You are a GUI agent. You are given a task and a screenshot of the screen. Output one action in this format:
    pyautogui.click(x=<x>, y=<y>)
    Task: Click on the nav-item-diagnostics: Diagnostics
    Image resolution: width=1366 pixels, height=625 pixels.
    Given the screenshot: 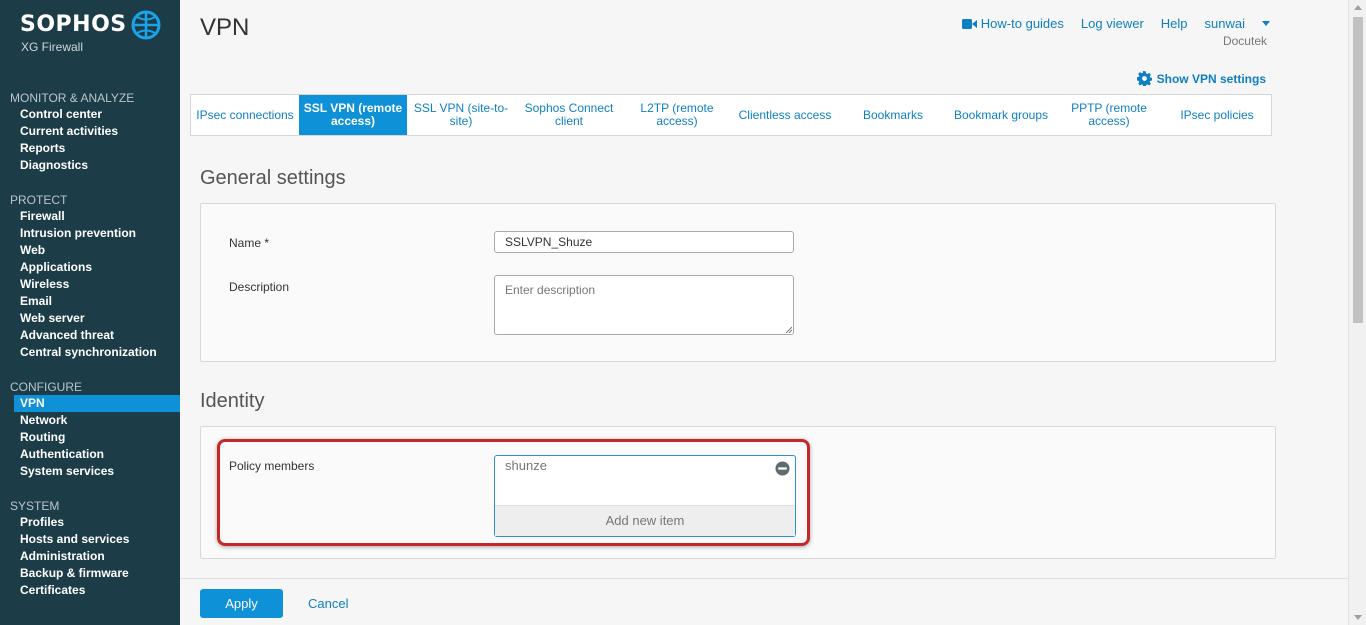 What is the action you would take?
    pyautogui.click(x=90, y=165)
    